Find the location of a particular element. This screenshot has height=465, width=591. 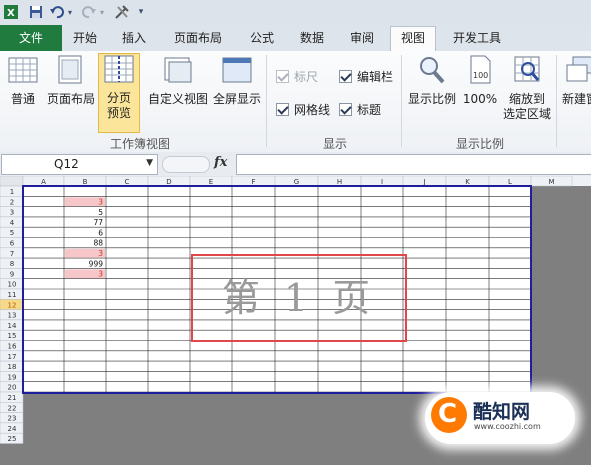

normal-view-icon is located at coordinates (23, 70).